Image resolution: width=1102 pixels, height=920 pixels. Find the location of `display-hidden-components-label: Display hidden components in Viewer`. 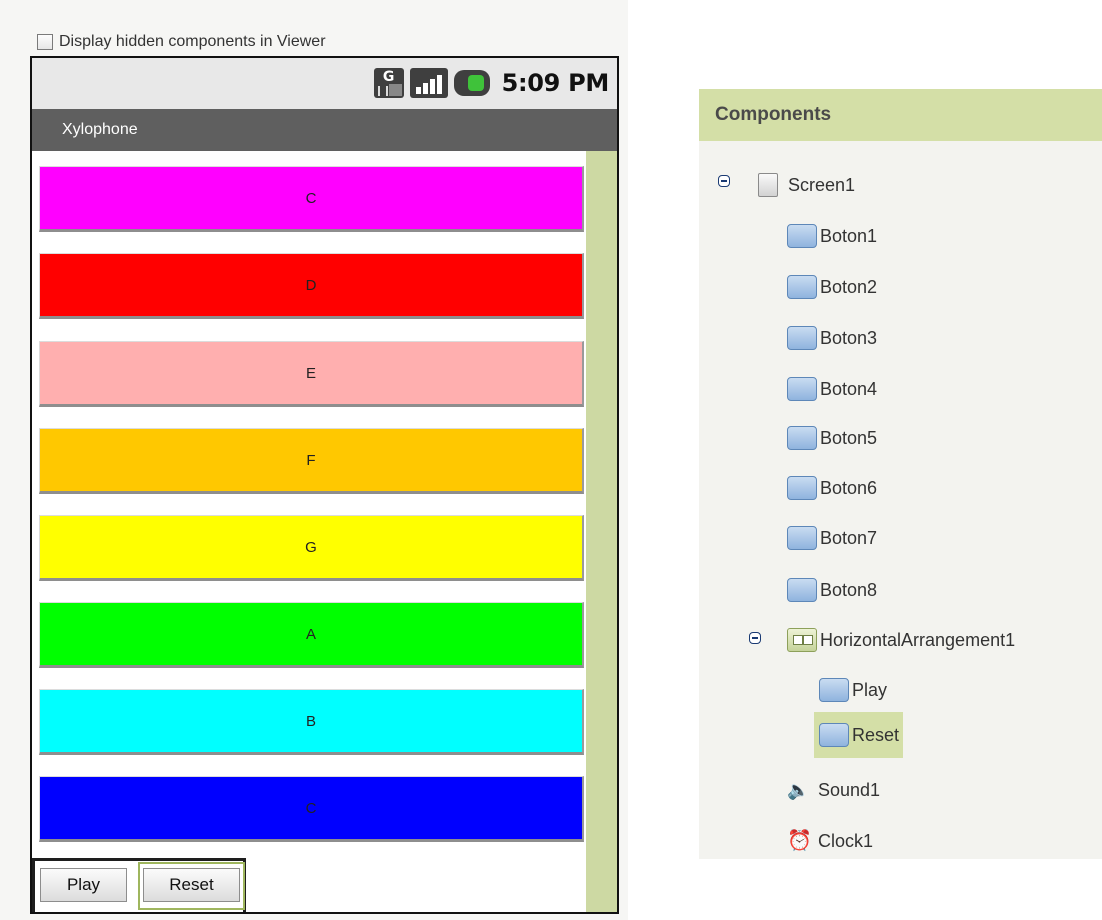

display-hidden-components-label: Display hidden components in Viewer is located at coordinates (192, 41).